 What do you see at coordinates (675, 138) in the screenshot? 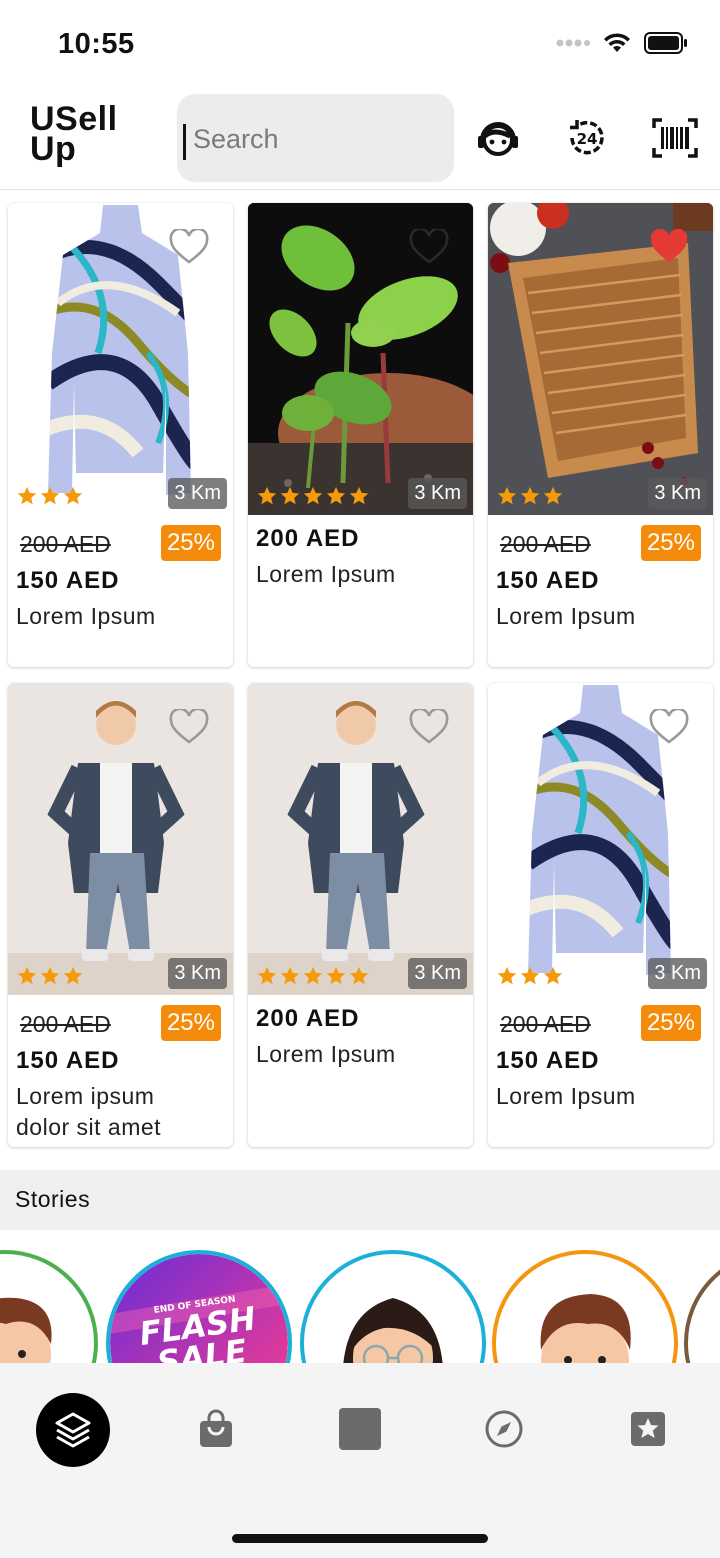
I see `barcode-scan-icon` at bounding box center [675, 138].